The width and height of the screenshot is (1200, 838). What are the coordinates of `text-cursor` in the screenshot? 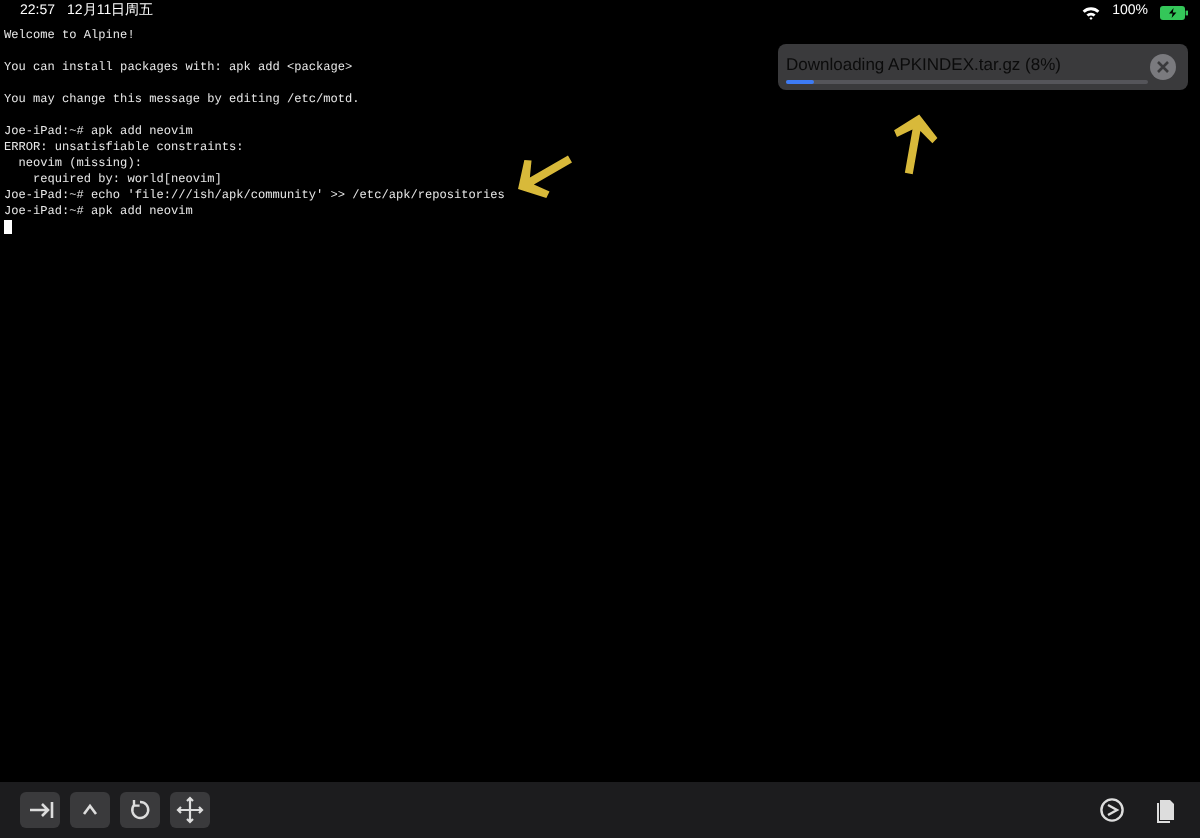 It's located at (8, 227).